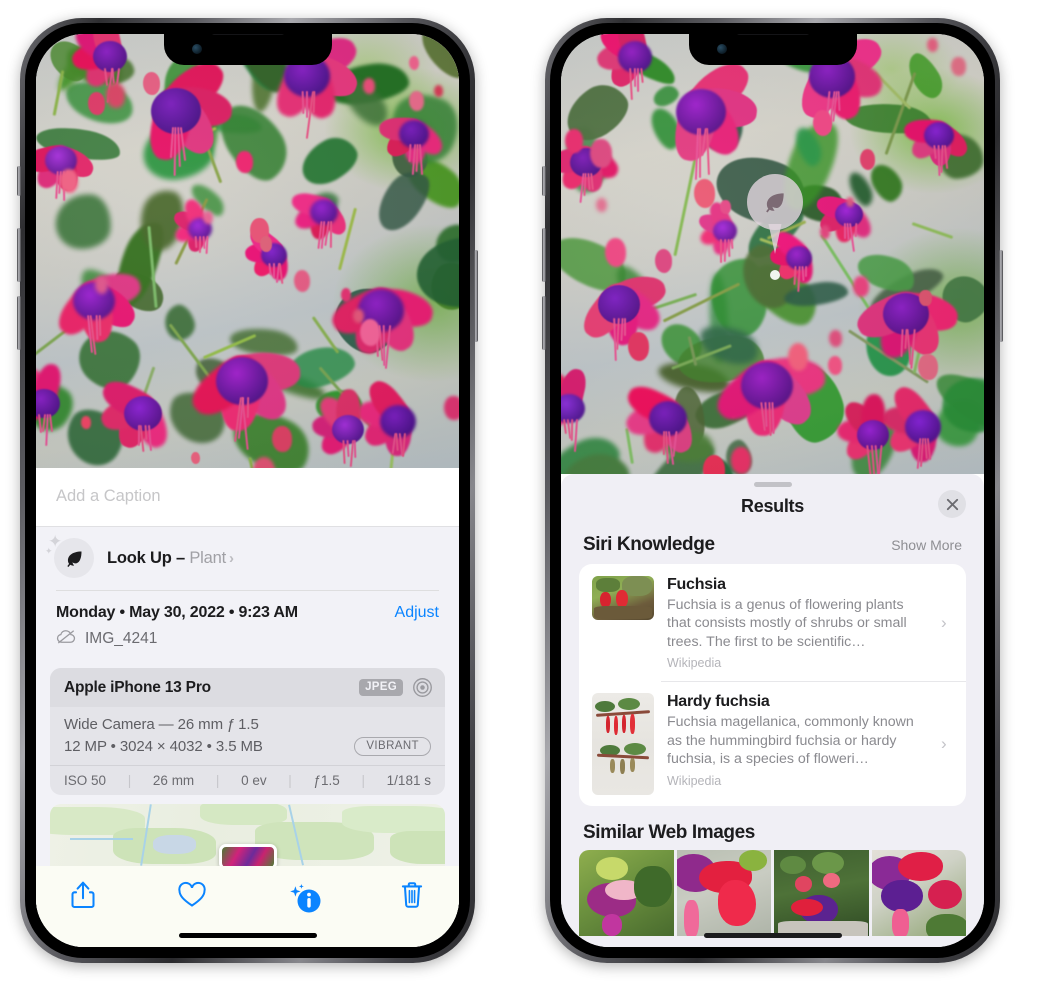  I want to click on adjust-button: Adjust, so click(417, 613).